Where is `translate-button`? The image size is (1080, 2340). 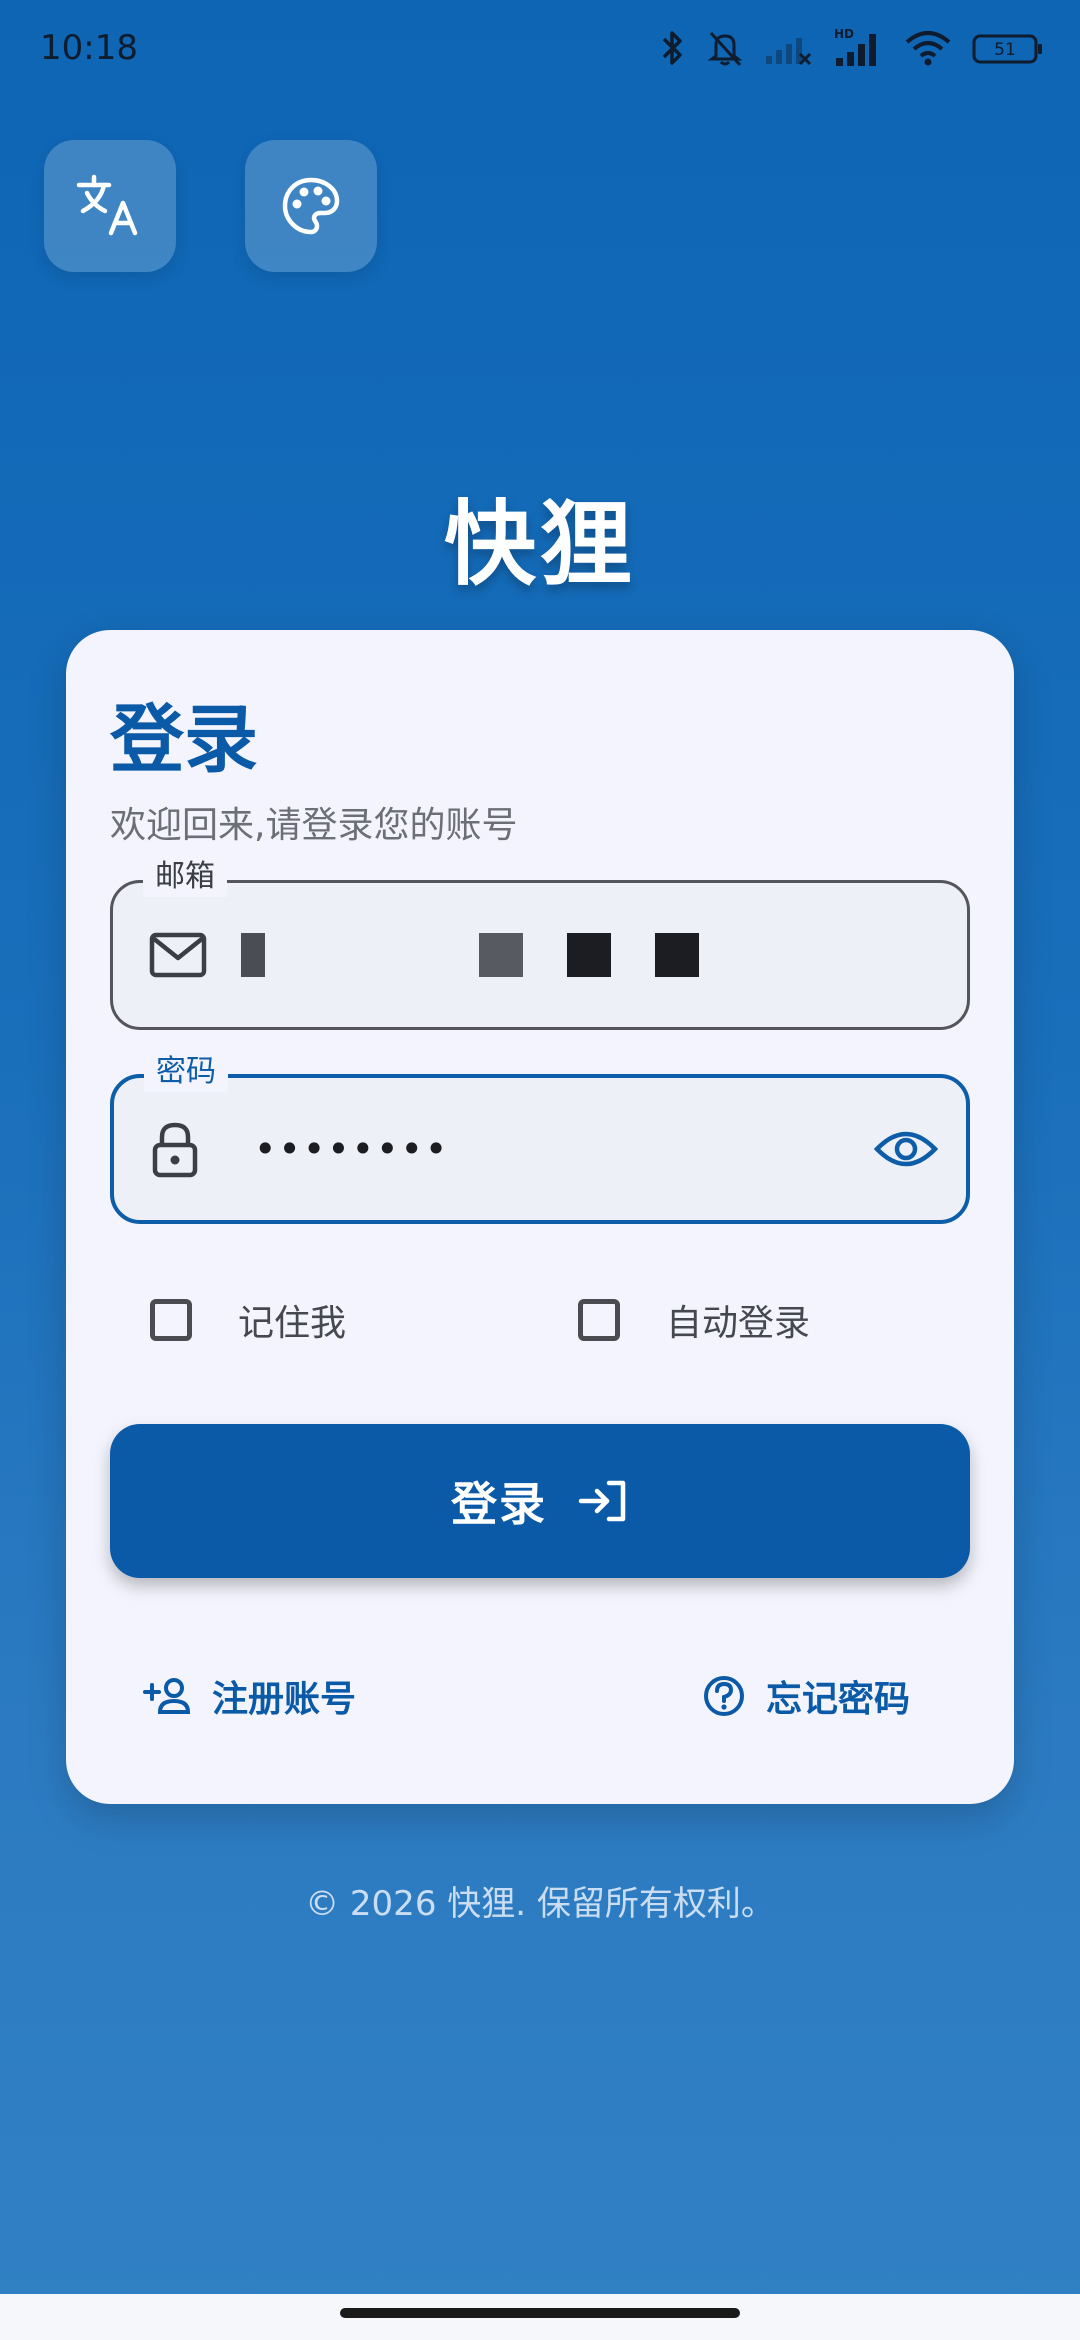 translate-button is located at coordinates (110, 206).